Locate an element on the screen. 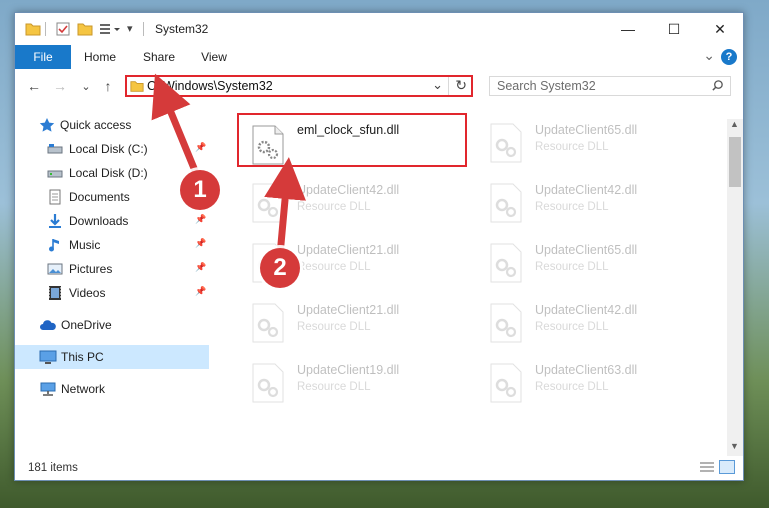 The image size is (769, 508). scroll-up-icon: ▲ is located at coordinates (734, 124).